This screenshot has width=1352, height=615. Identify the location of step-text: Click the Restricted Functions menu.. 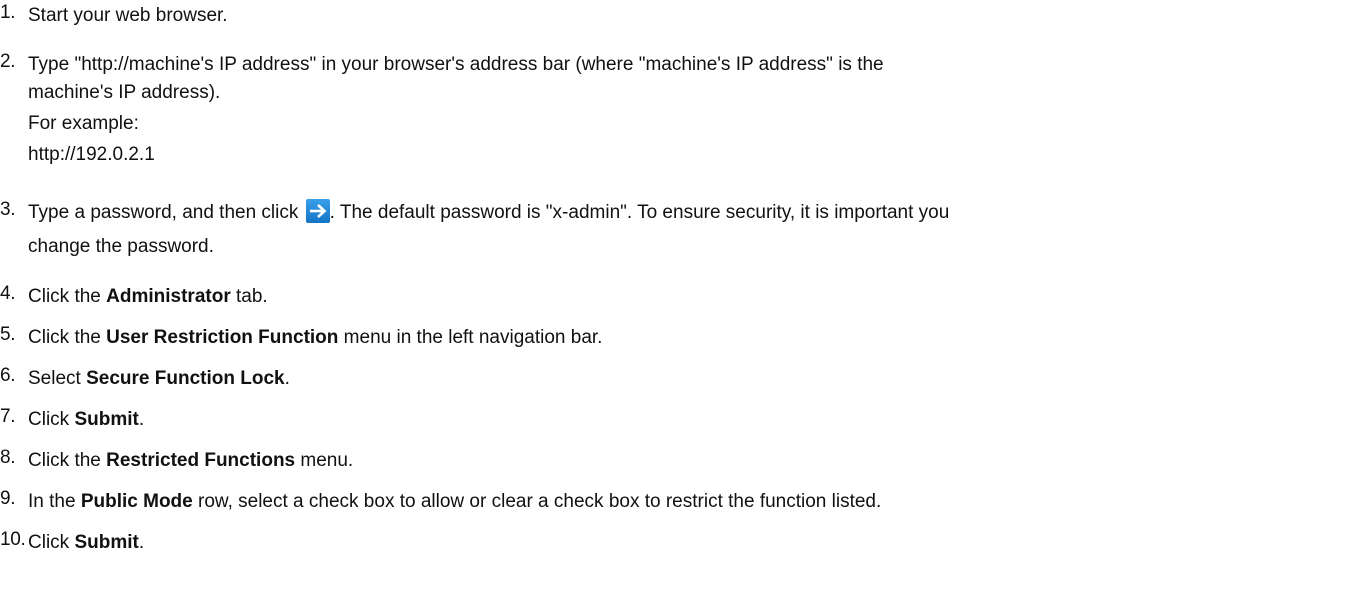
(678, 461).